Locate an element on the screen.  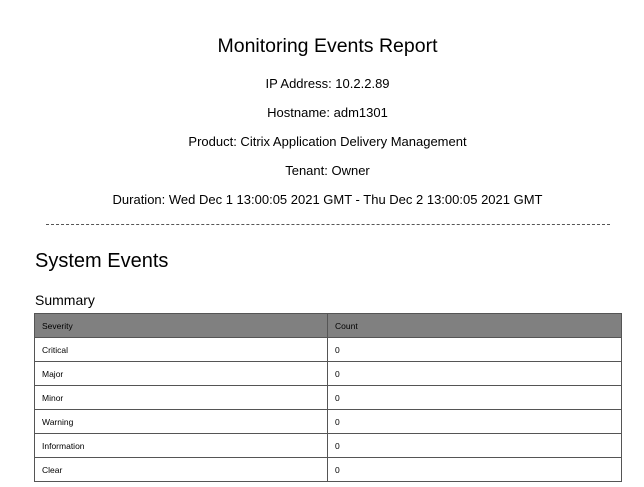
severity-cell: Clear is located at coordinates (181, 469).